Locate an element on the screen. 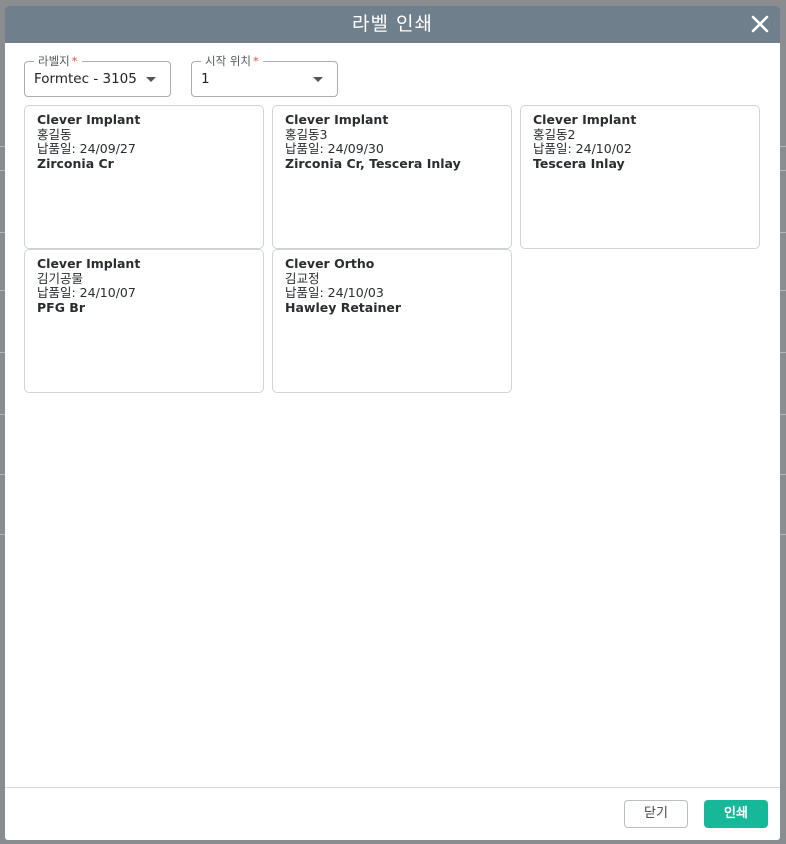 The image size is (786, 844). start-position-legend: 시작 위치 * is located at coordinates (232, 61).